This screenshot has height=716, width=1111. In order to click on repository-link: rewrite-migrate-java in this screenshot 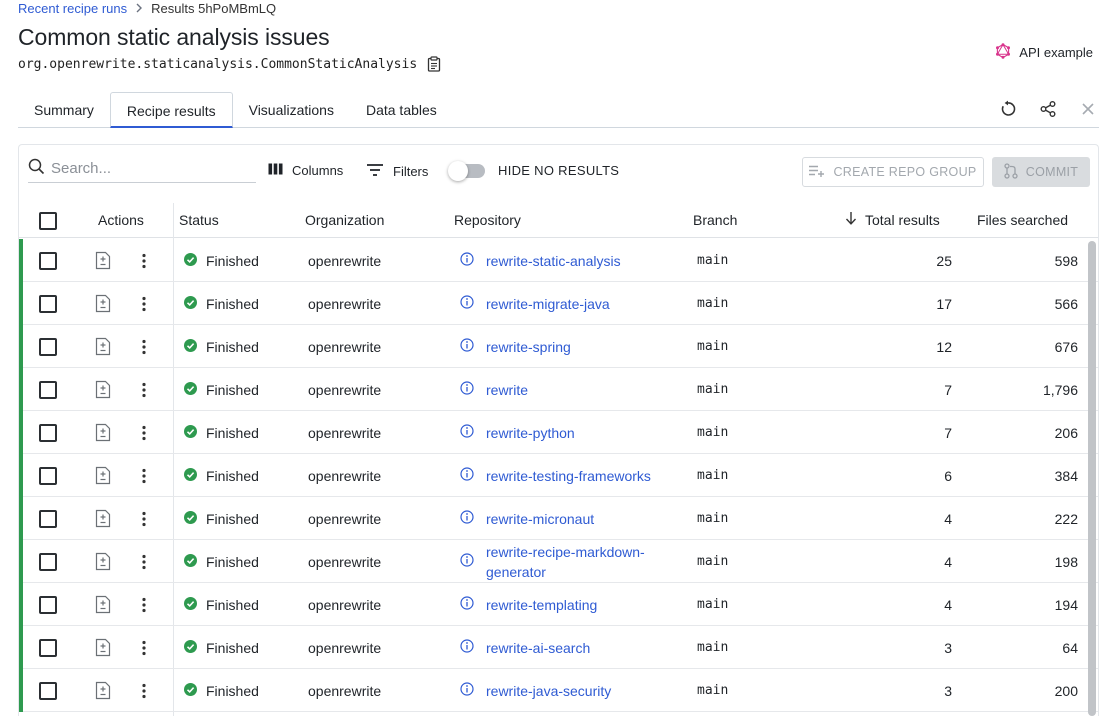, I will do `click(548, 304)`.